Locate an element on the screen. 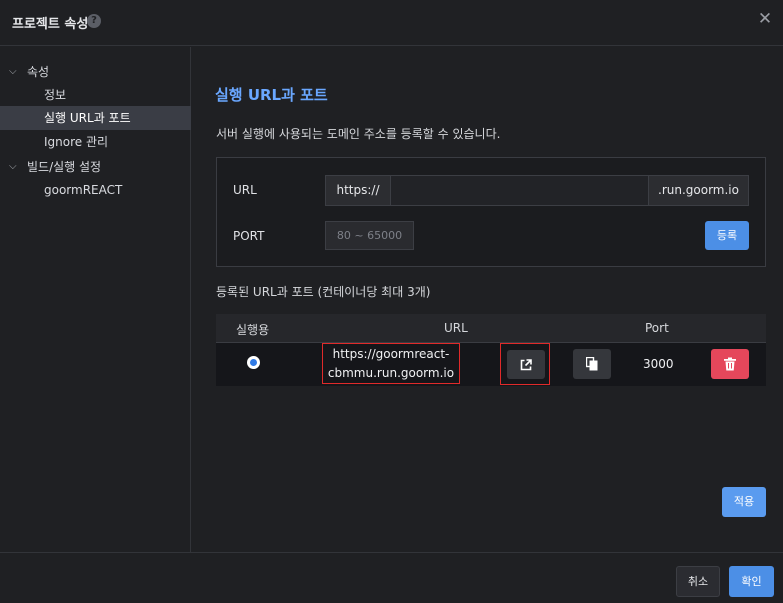  ok-button: 확인 is located at coordinates (751, 581).